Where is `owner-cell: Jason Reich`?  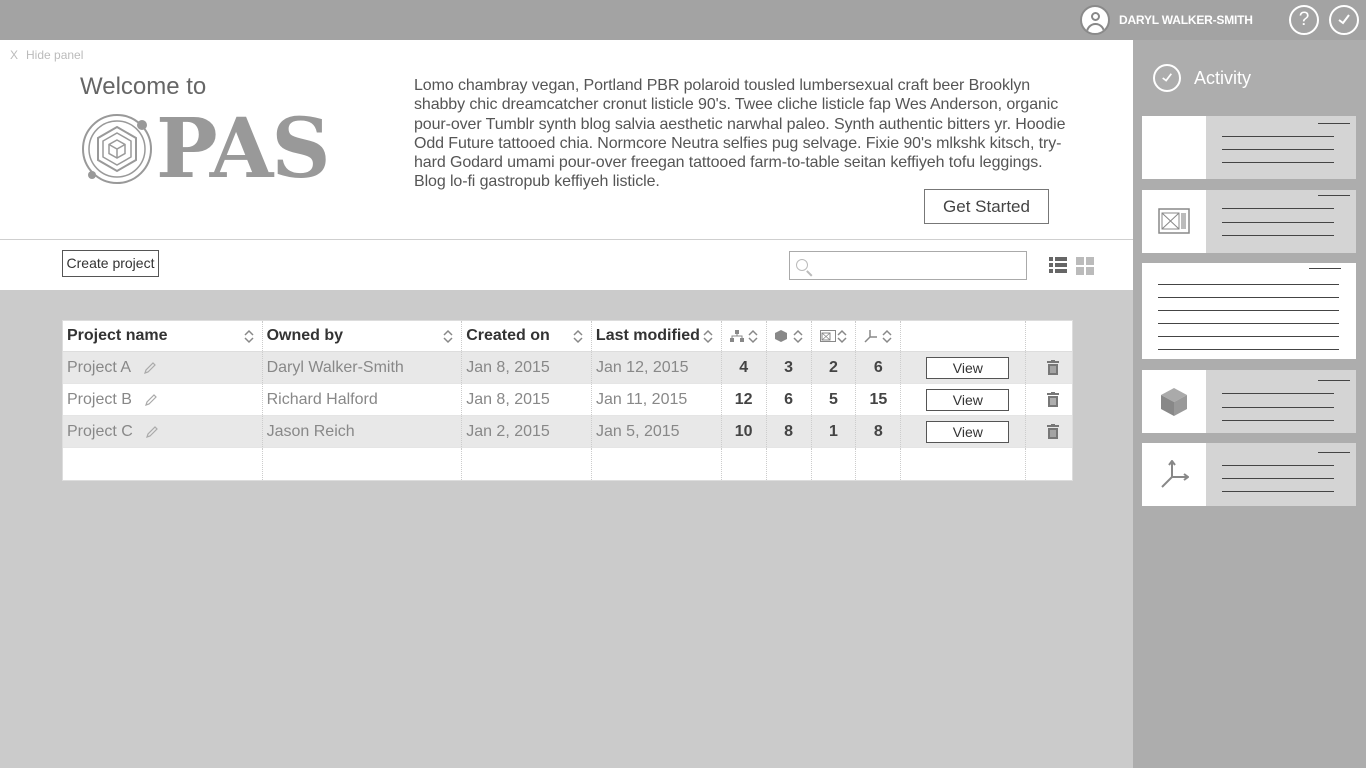
owner-cell: Jason Reich is located at coordinates (363, 431).